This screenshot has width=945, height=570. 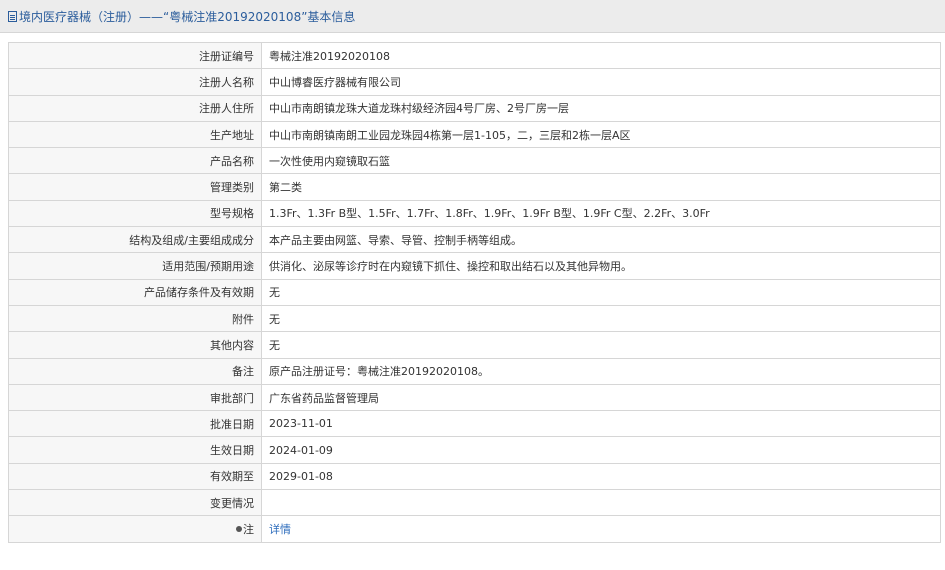 What do you see at coordinates (135, 397) in the screenshot?
I see `row-label: 审批部门` at bounding box center [135, 397].